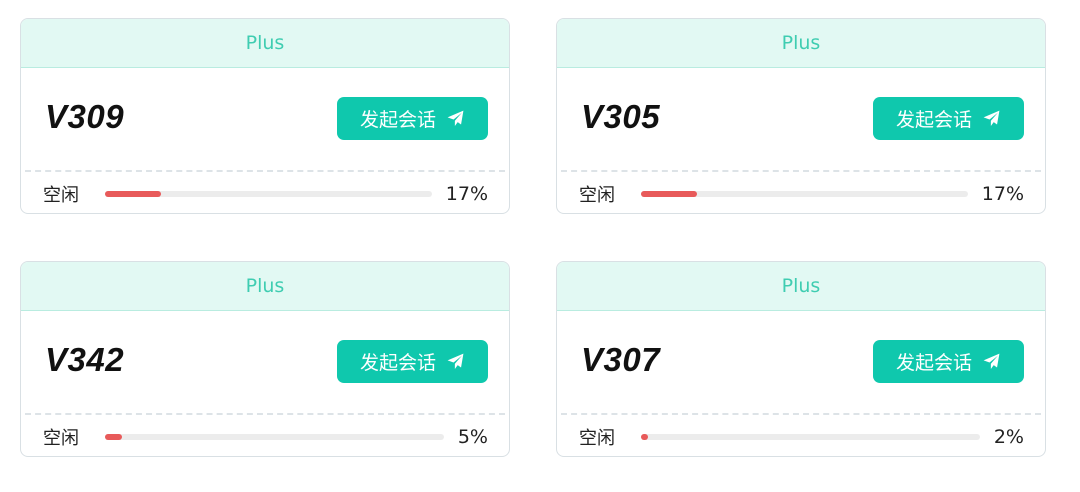  I want to click on card-main: V305 发起会话, so click(801, 120).